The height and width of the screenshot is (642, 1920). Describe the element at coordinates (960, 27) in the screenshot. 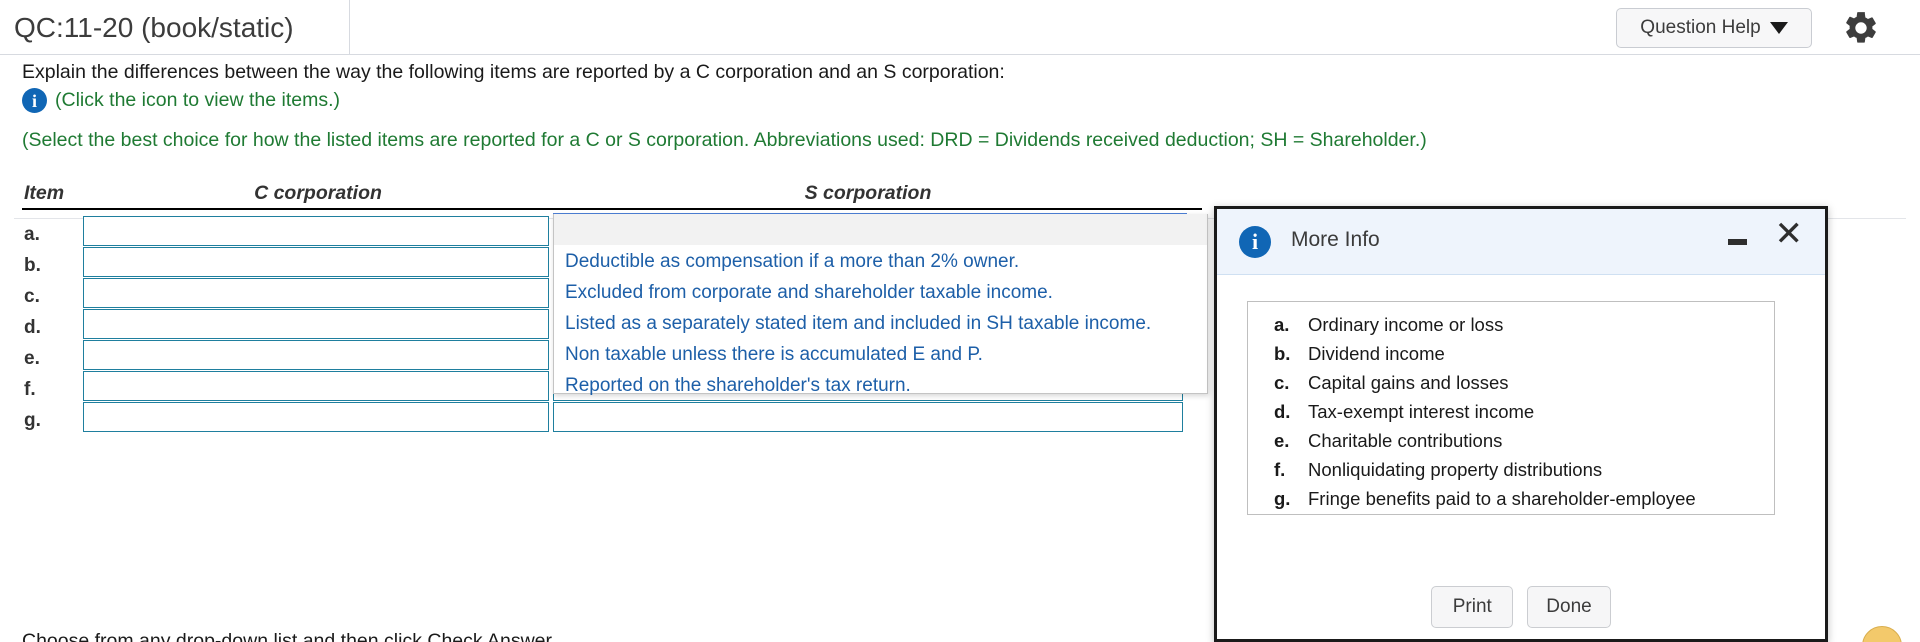

I see `page-header: QC:11-20 (book/static) Question Help` at that location.